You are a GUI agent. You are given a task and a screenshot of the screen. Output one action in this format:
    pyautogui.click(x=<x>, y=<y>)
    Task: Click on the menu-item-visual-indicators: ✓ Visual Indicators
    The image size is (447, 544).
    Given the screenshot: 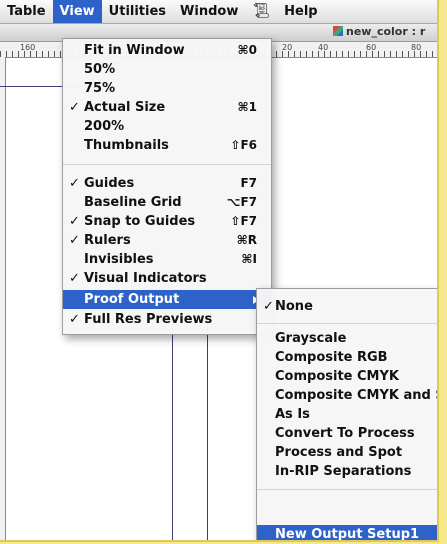 What is the action you would take?
    pyautogui.click(x=167, y=278)
    